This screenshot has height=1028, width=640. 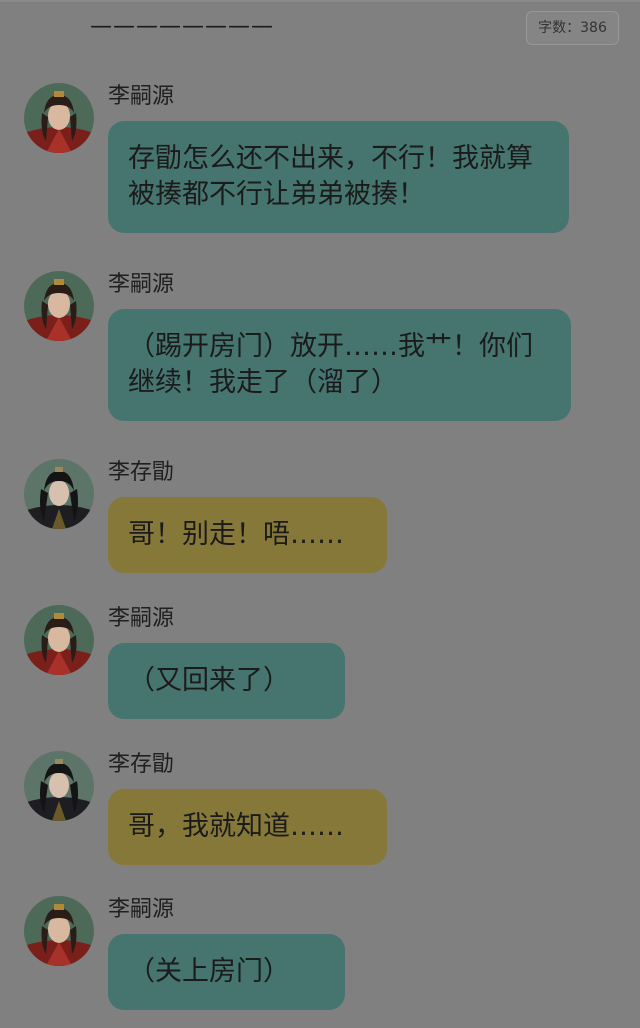 I want to click on page-title: ————————, so click(x=182, y=26).